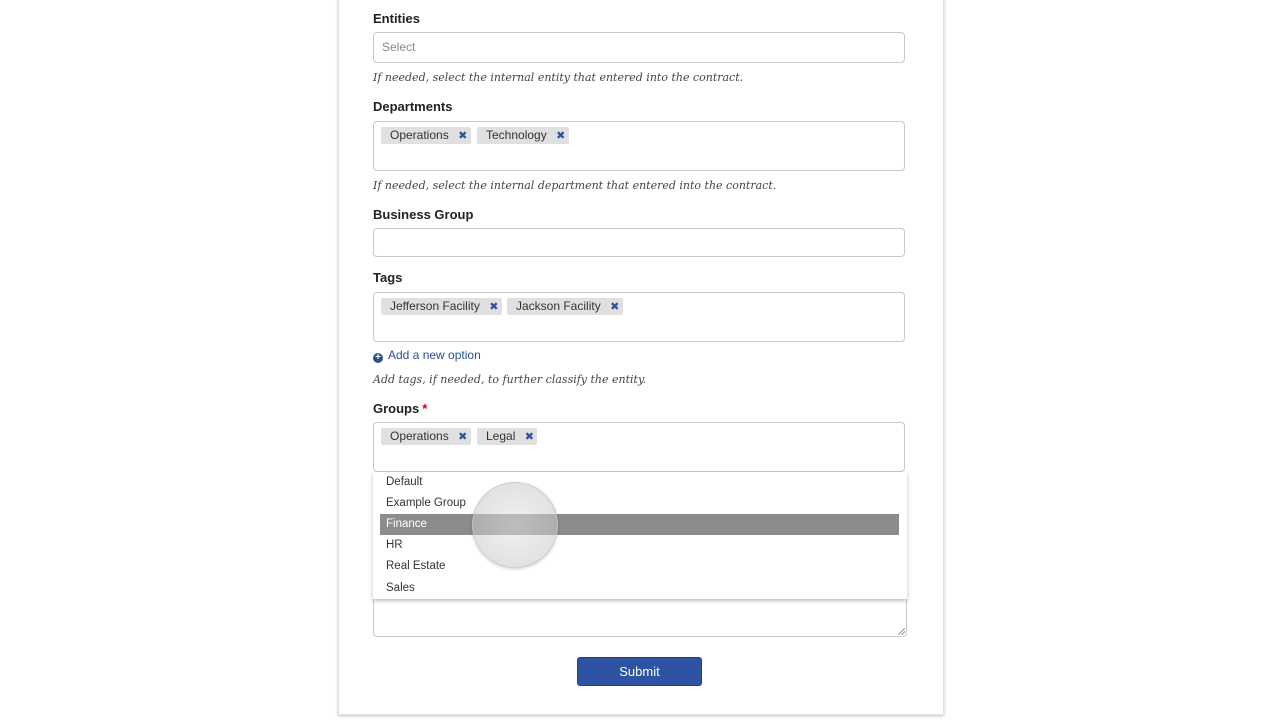 This screenshot has width=1280, height=720. I want to click on department-chip: Technology ✖, so click(523, 135).